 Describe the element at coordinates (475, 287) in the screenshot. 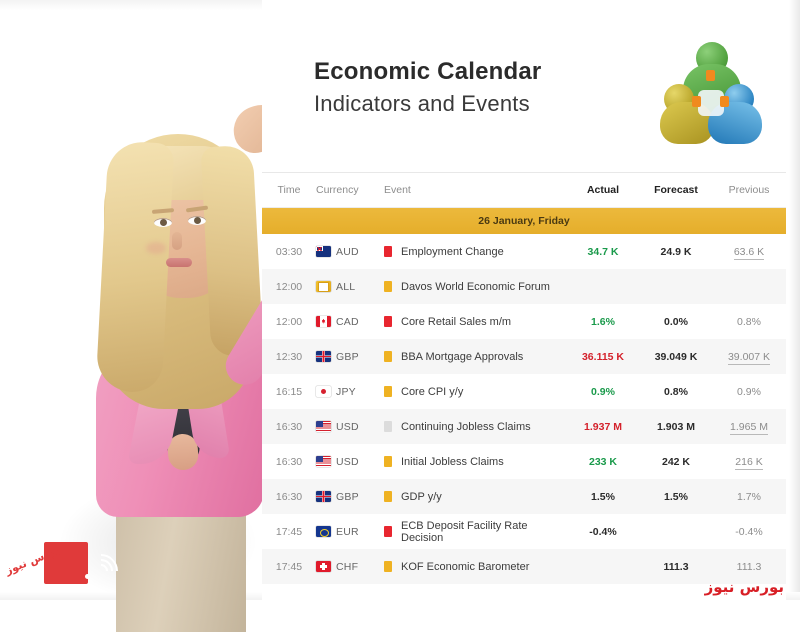

I see `event-name: Davos World Economic Forum` at that location.